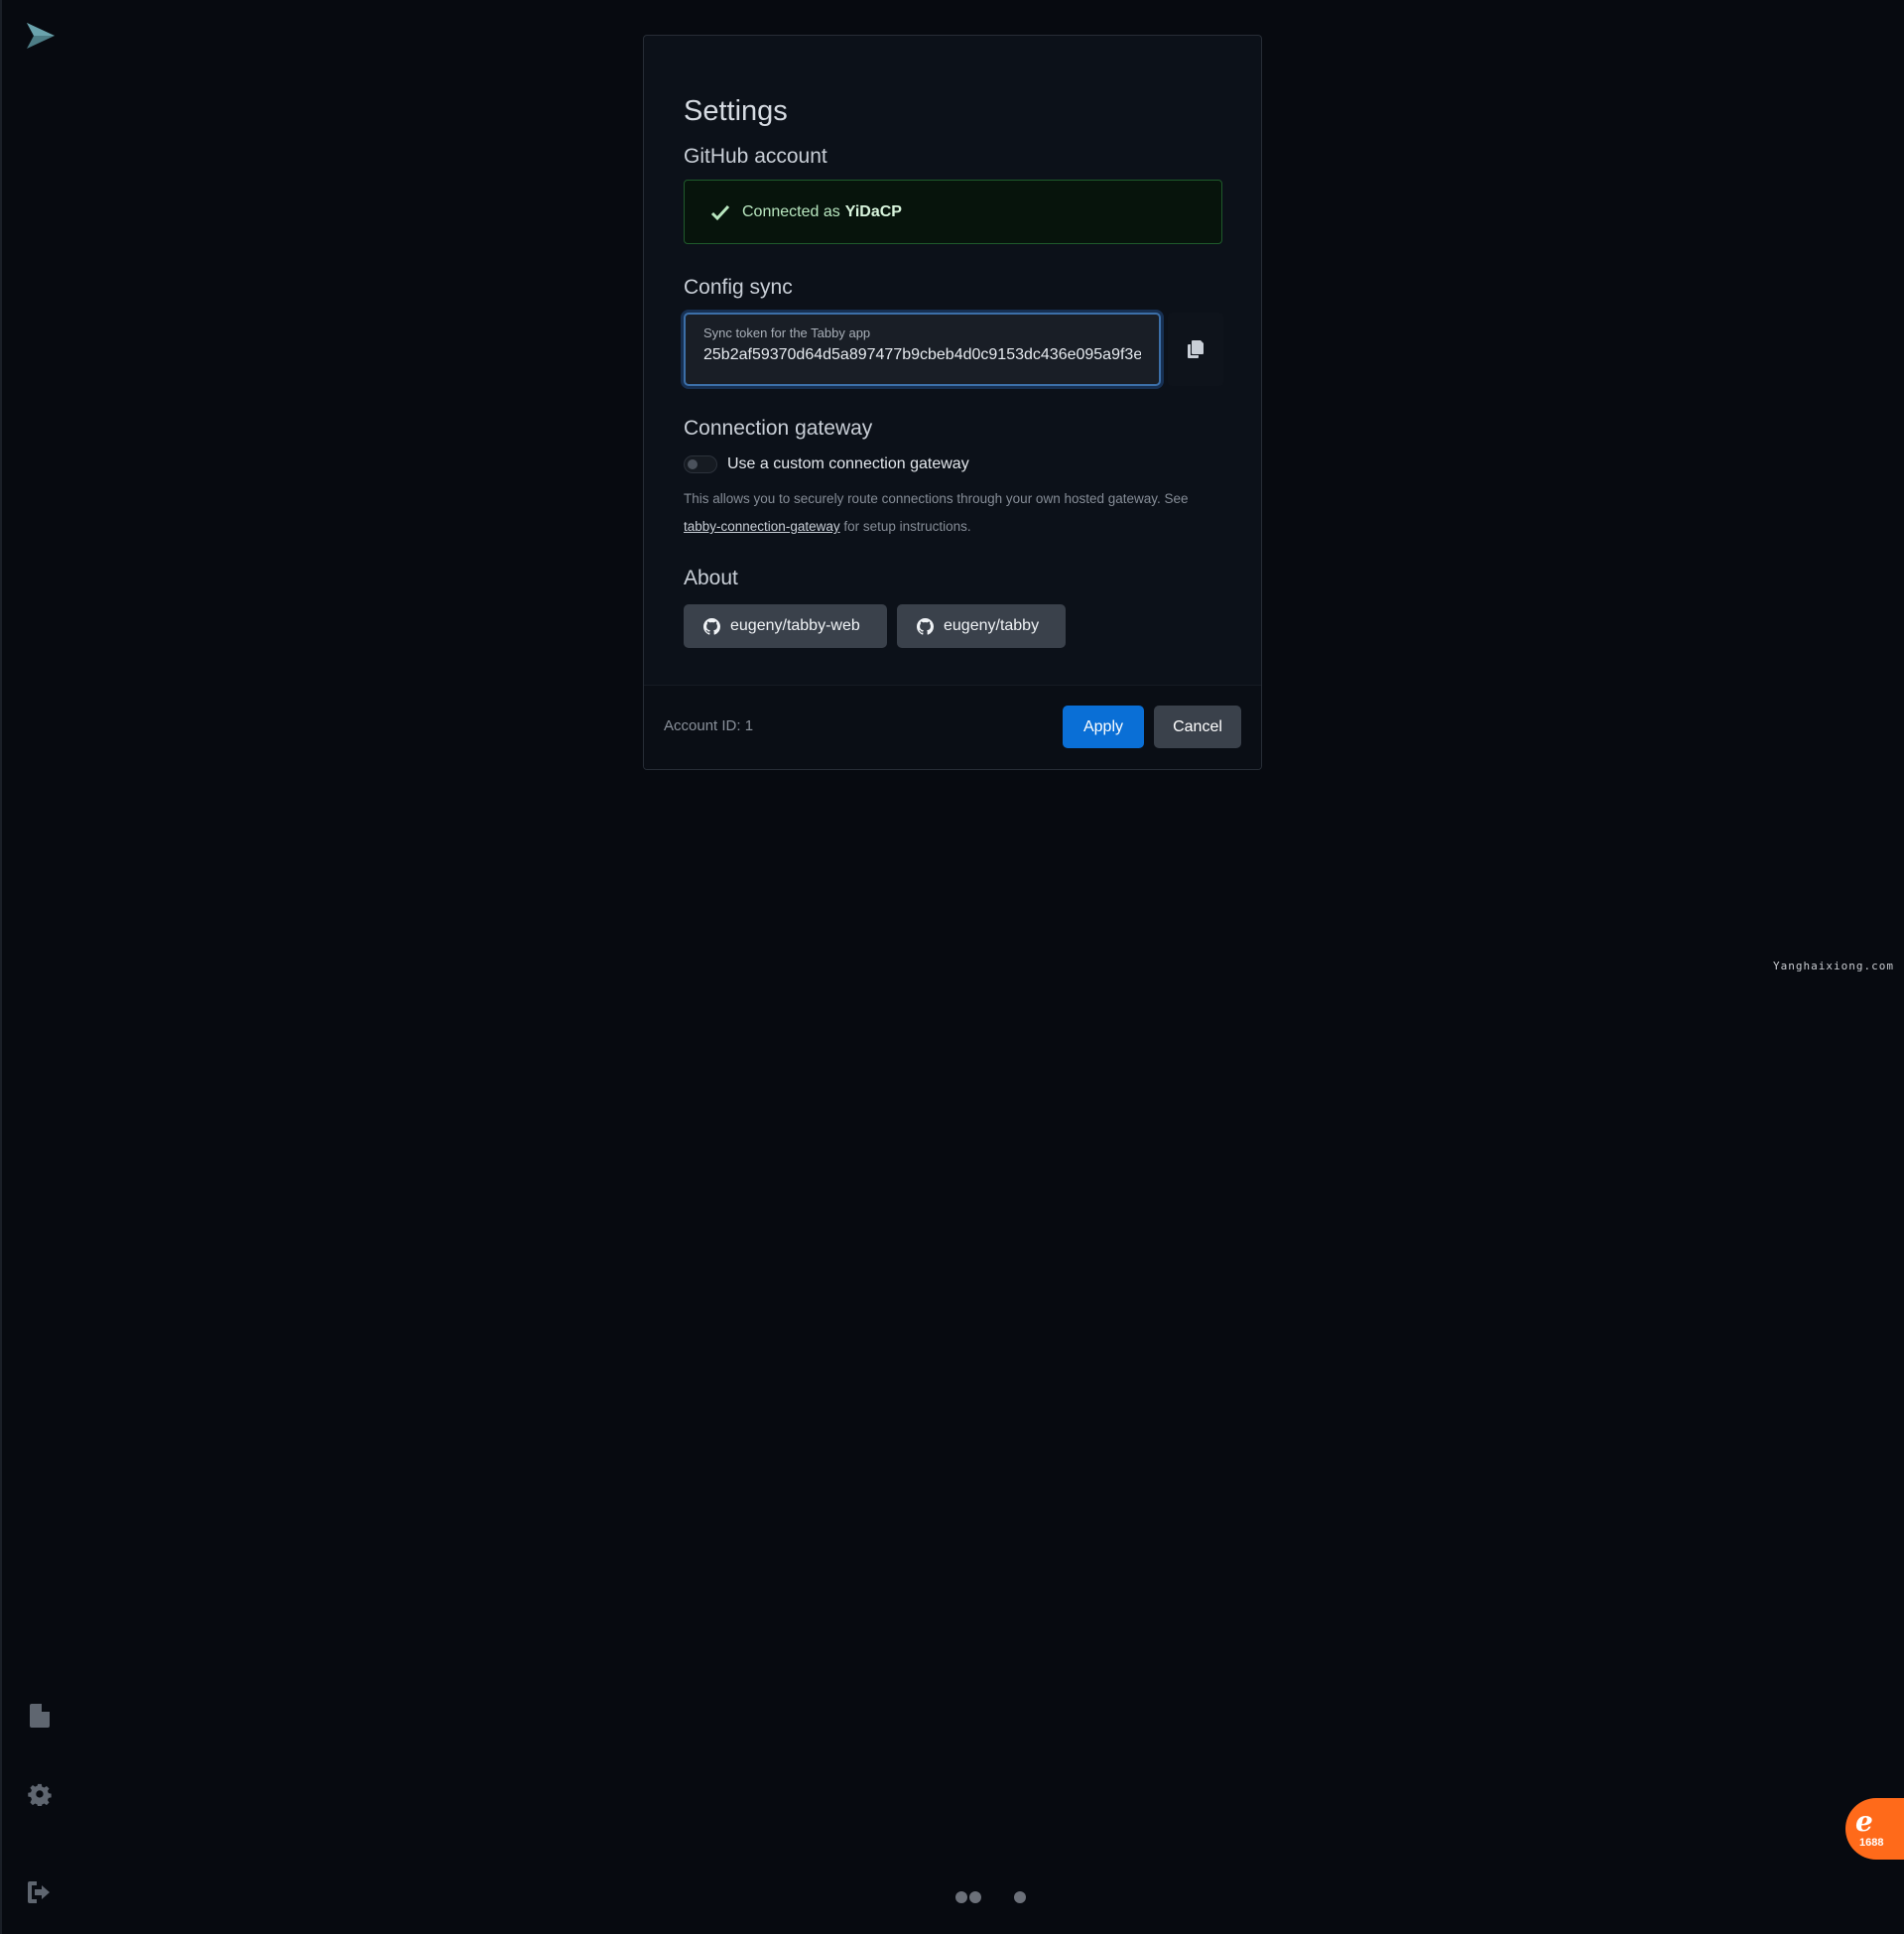  I want to click on config-sync-section-title: Config sync, so click(738, 287).